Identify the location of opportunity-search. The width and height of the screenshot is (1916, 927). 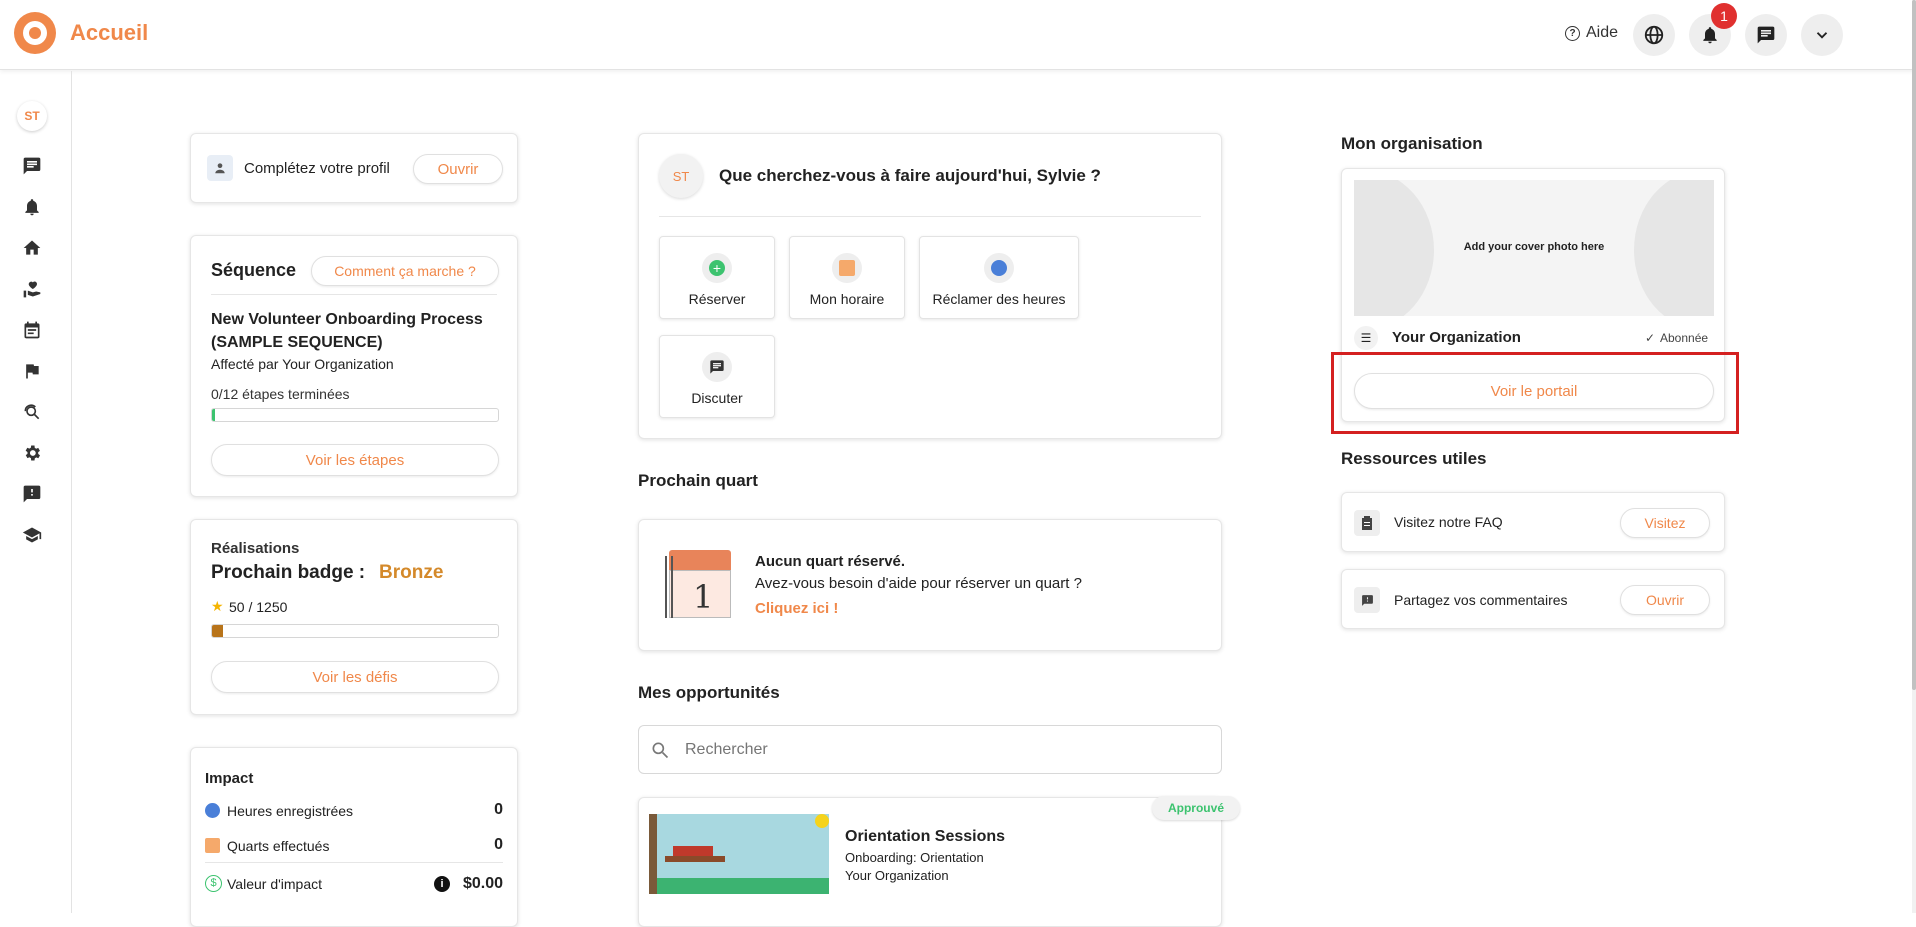
(930, 749).